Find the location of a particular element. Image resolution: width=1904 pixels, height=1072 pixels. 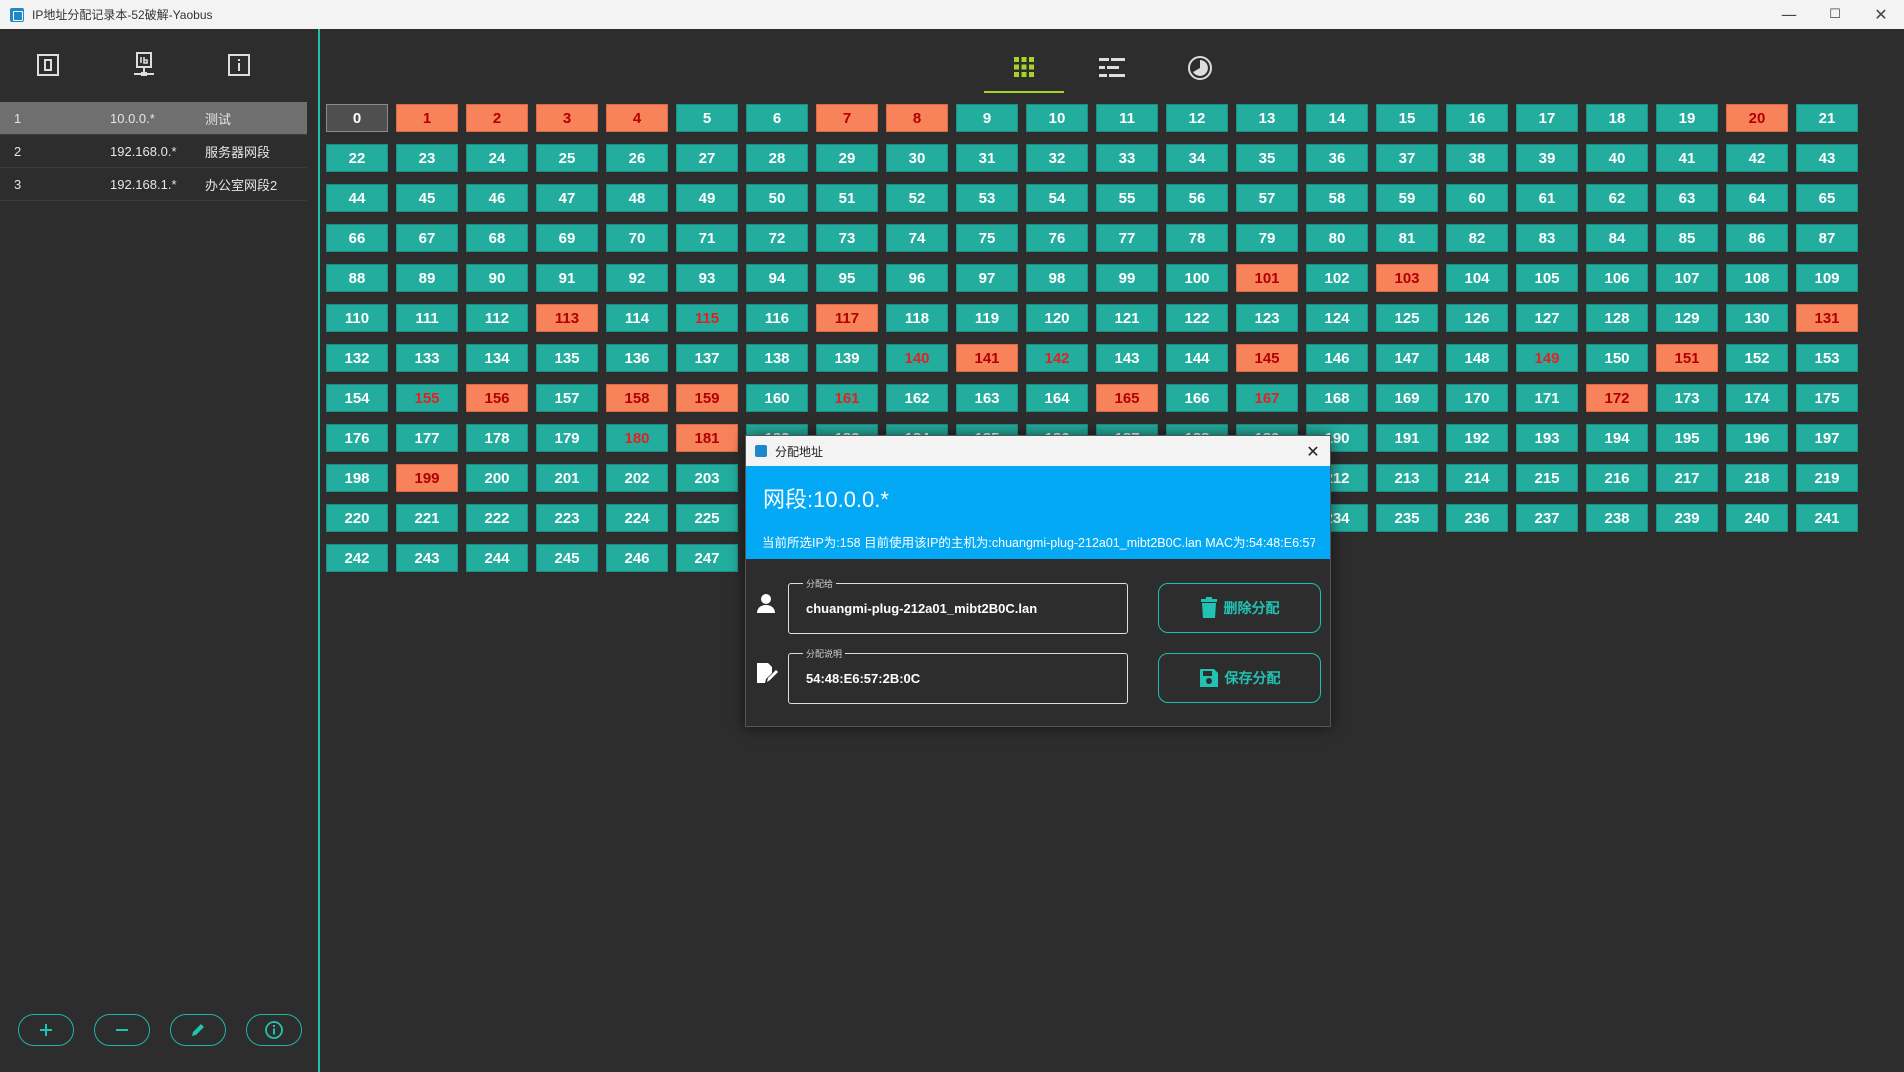

ip-cell-125: 125 is located at coordinates (1407, 318).